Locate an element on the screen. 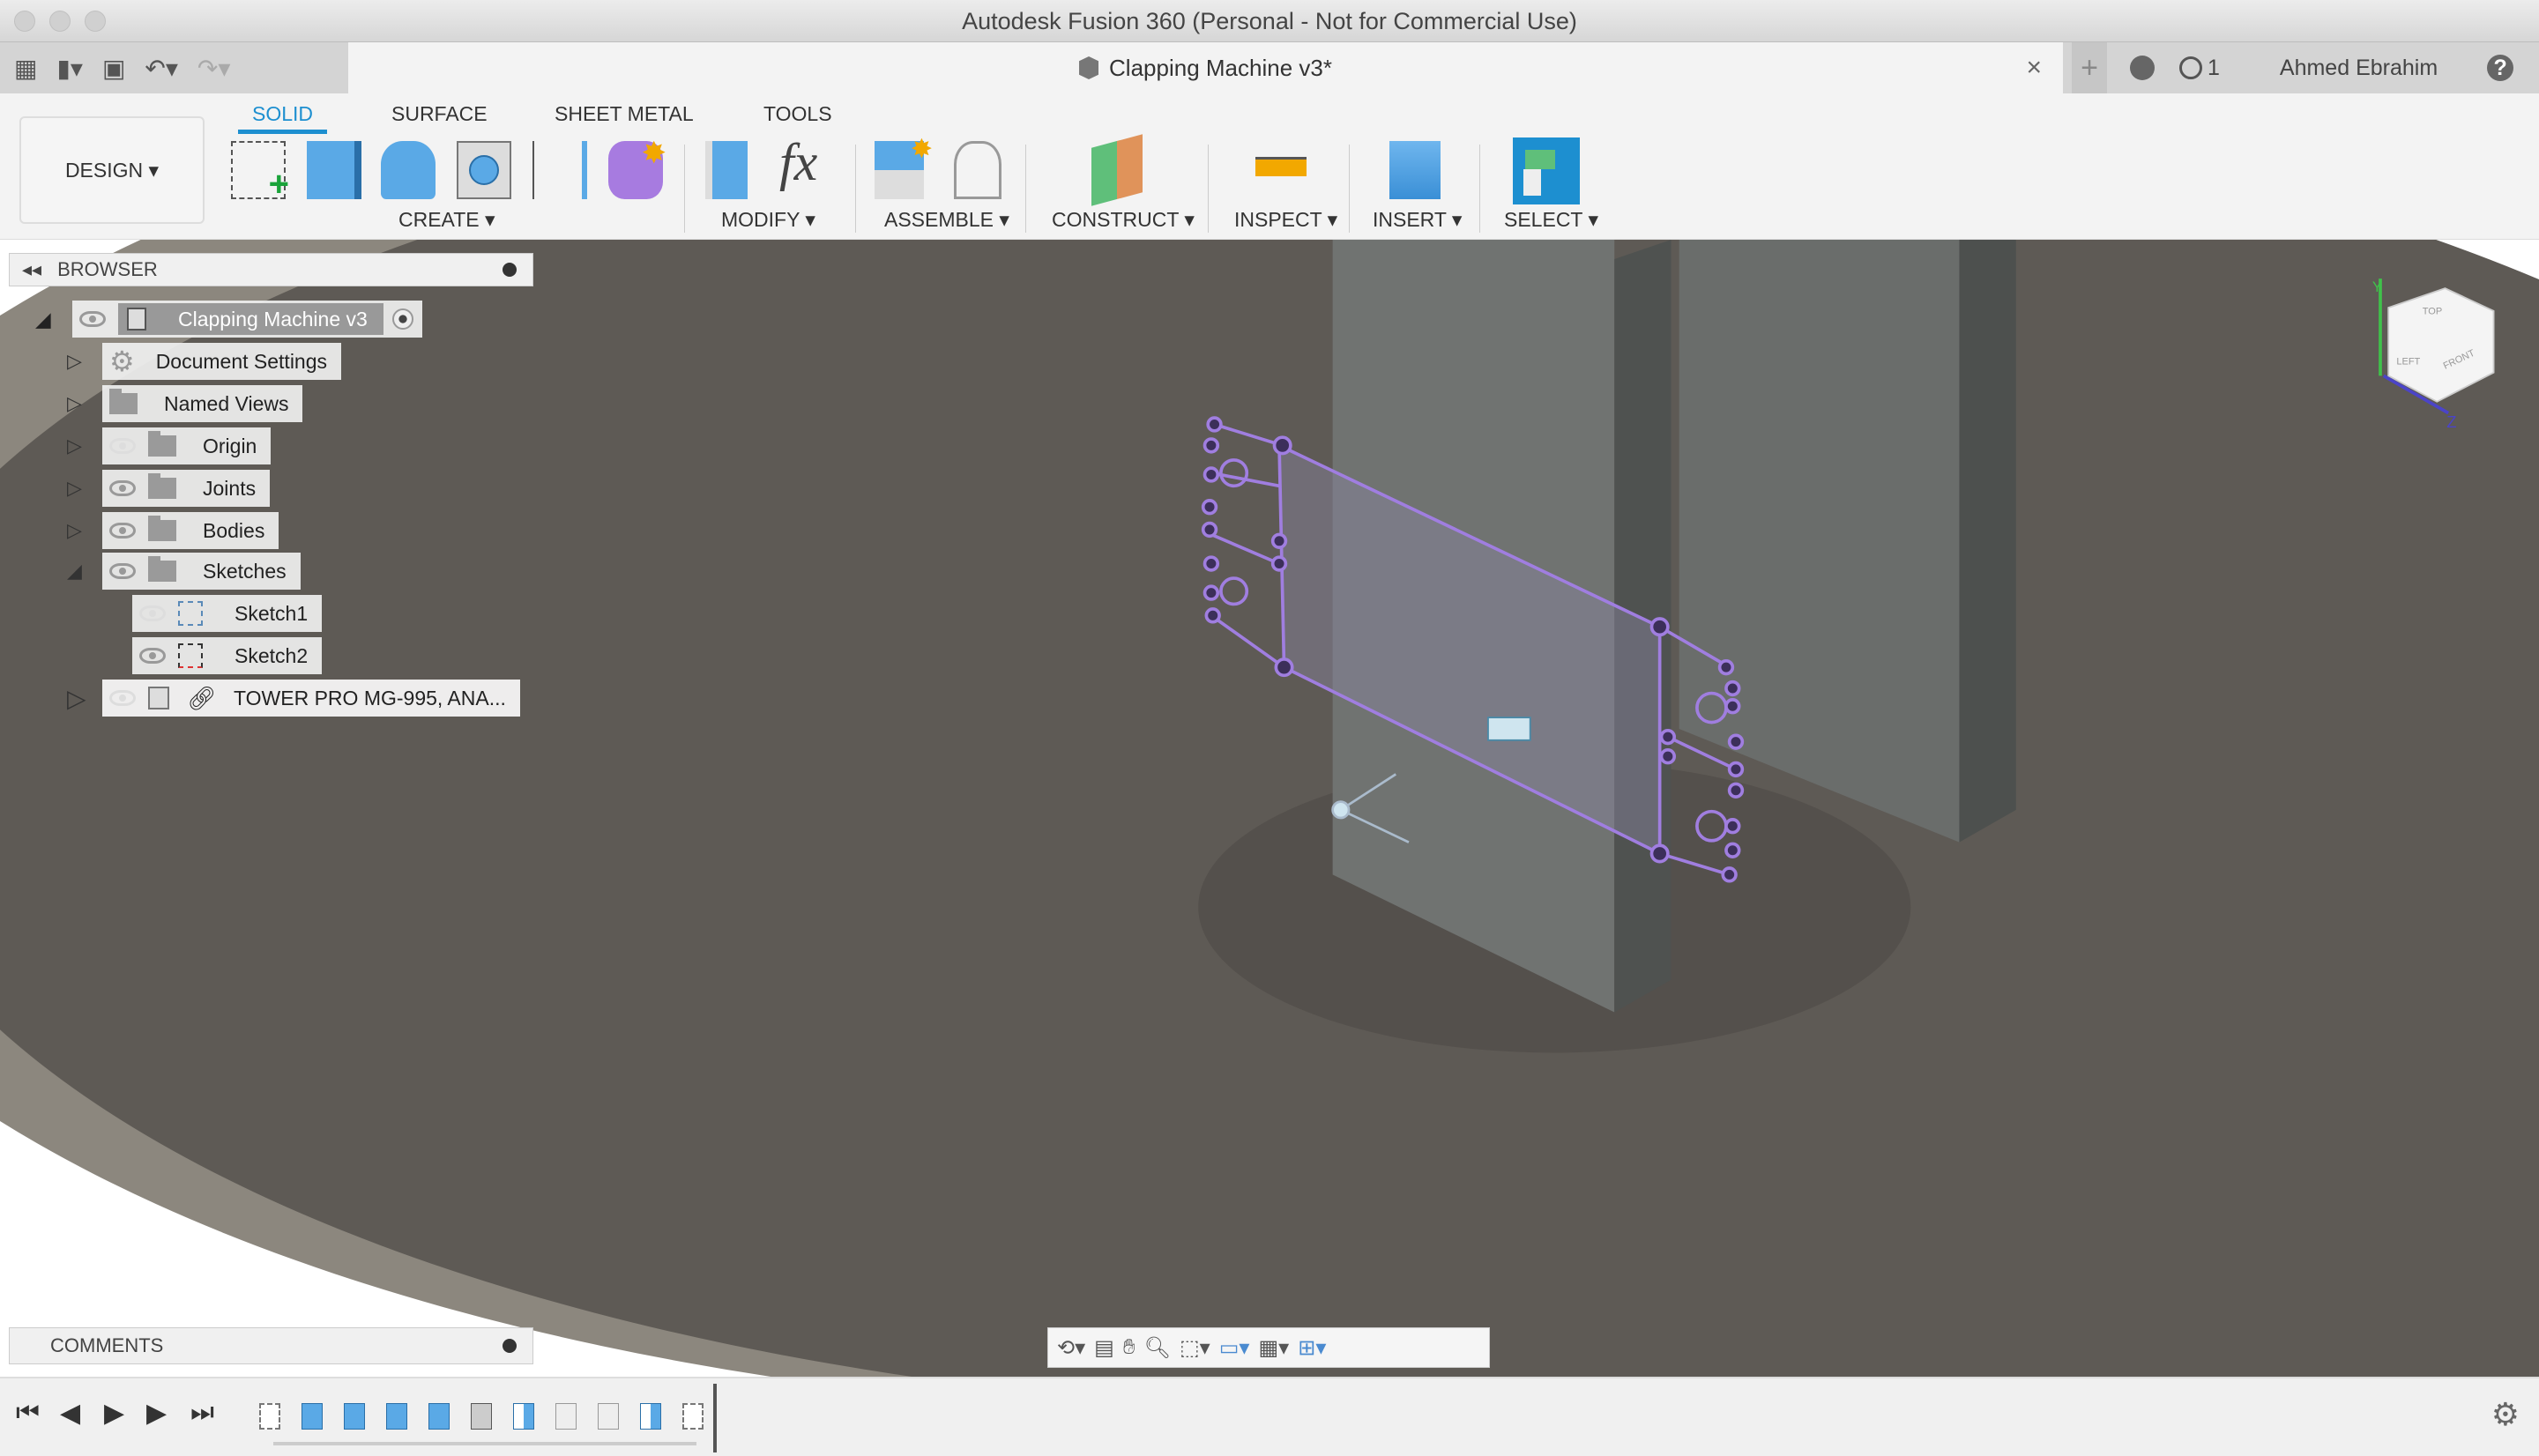 The height and width of the screenshot is (1456, 2539). close-tab-button: × is located at coordinates (2034, 68).